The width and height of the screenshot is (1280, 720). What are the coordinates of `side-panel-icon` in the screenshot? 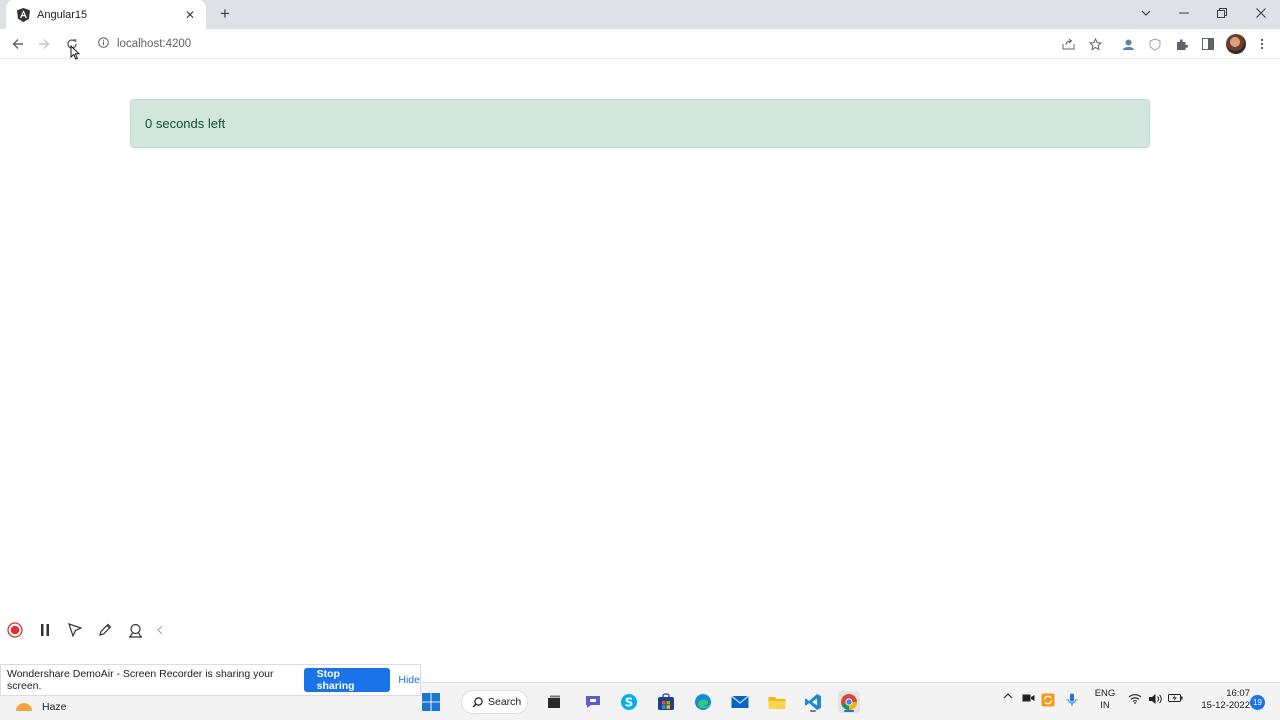 It's located at (1208, 44).